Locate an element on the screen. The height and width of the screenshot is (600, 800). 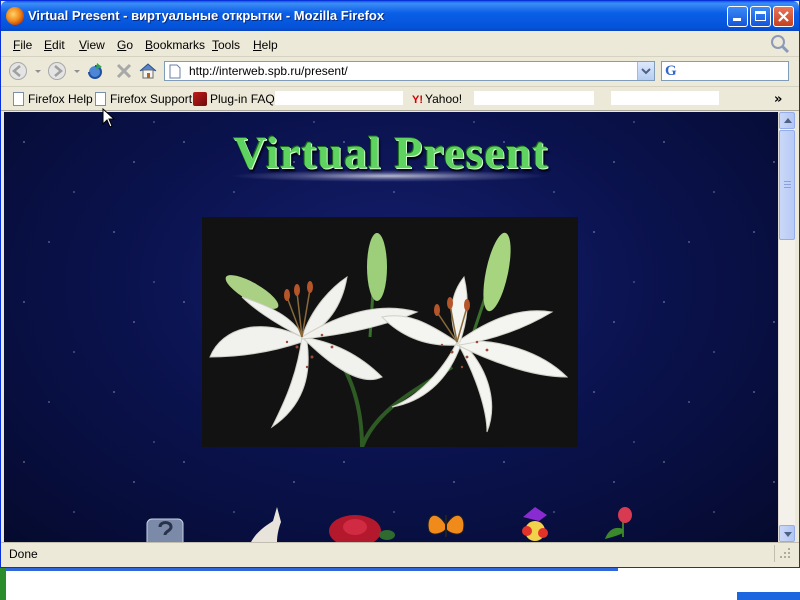
reload-icon is located at coordinates (96, 71).